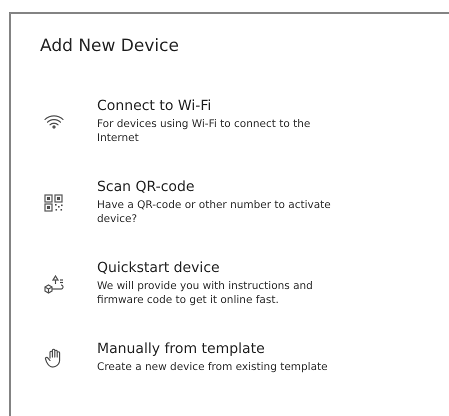 This screenshot has height=416, width=449. Describe the element at coordinates (212, 349) in the screenshot. I see `option-title: Manually from template` at that location.